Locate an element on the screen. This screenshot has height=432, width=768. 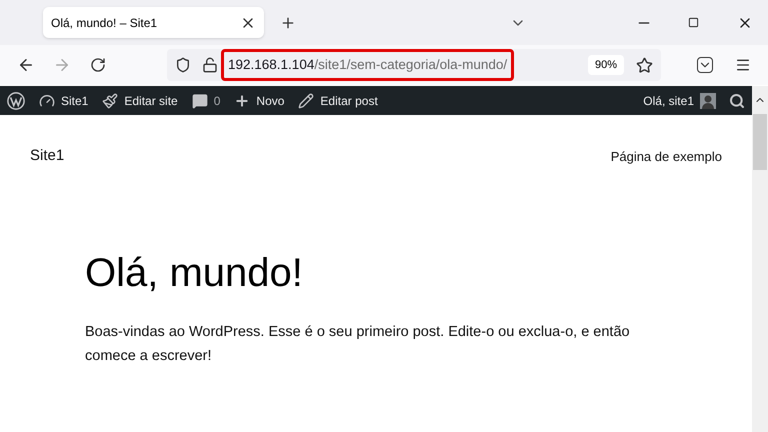
scroll-thumb is located at coordinates (760, 142).